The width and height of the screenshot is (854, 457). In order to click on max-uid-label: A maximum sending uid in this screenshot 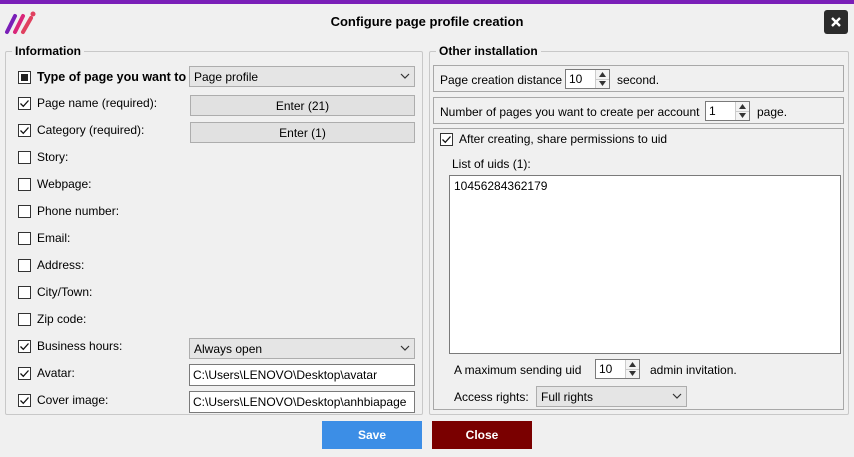, I will do `click(518, 370)`.